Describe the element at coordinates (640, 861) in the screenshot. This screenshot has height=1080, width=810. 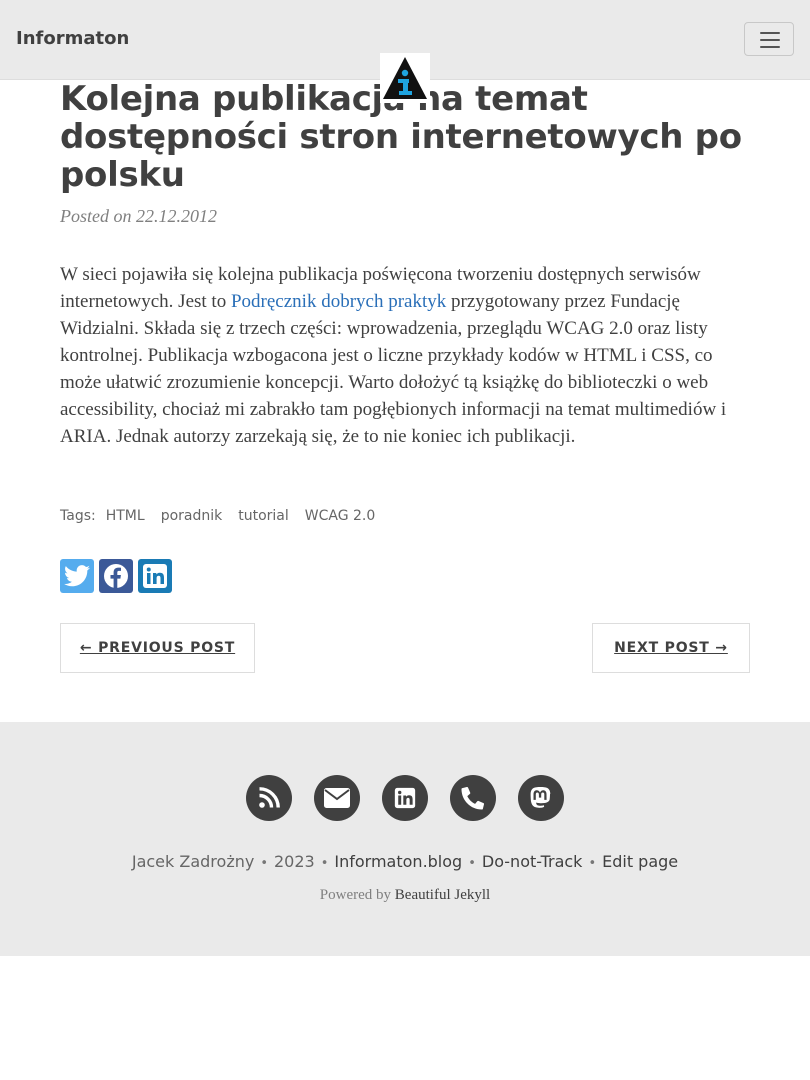
I see `footer-edit-link: Edit page` at that location.